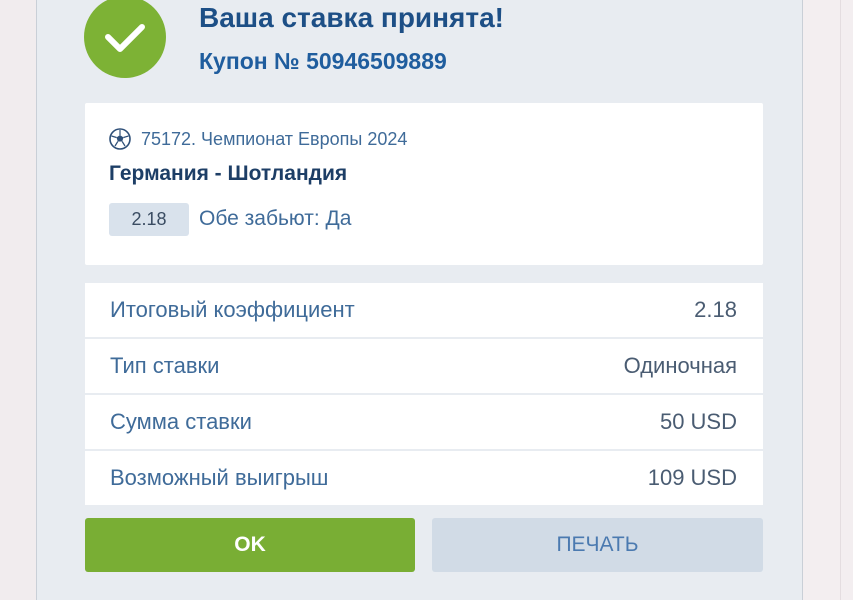  Describe the element at coordinates (424, 422) in the screenshot. I see `summary-row-stake: Сумма ставки 50 USD` at that location.